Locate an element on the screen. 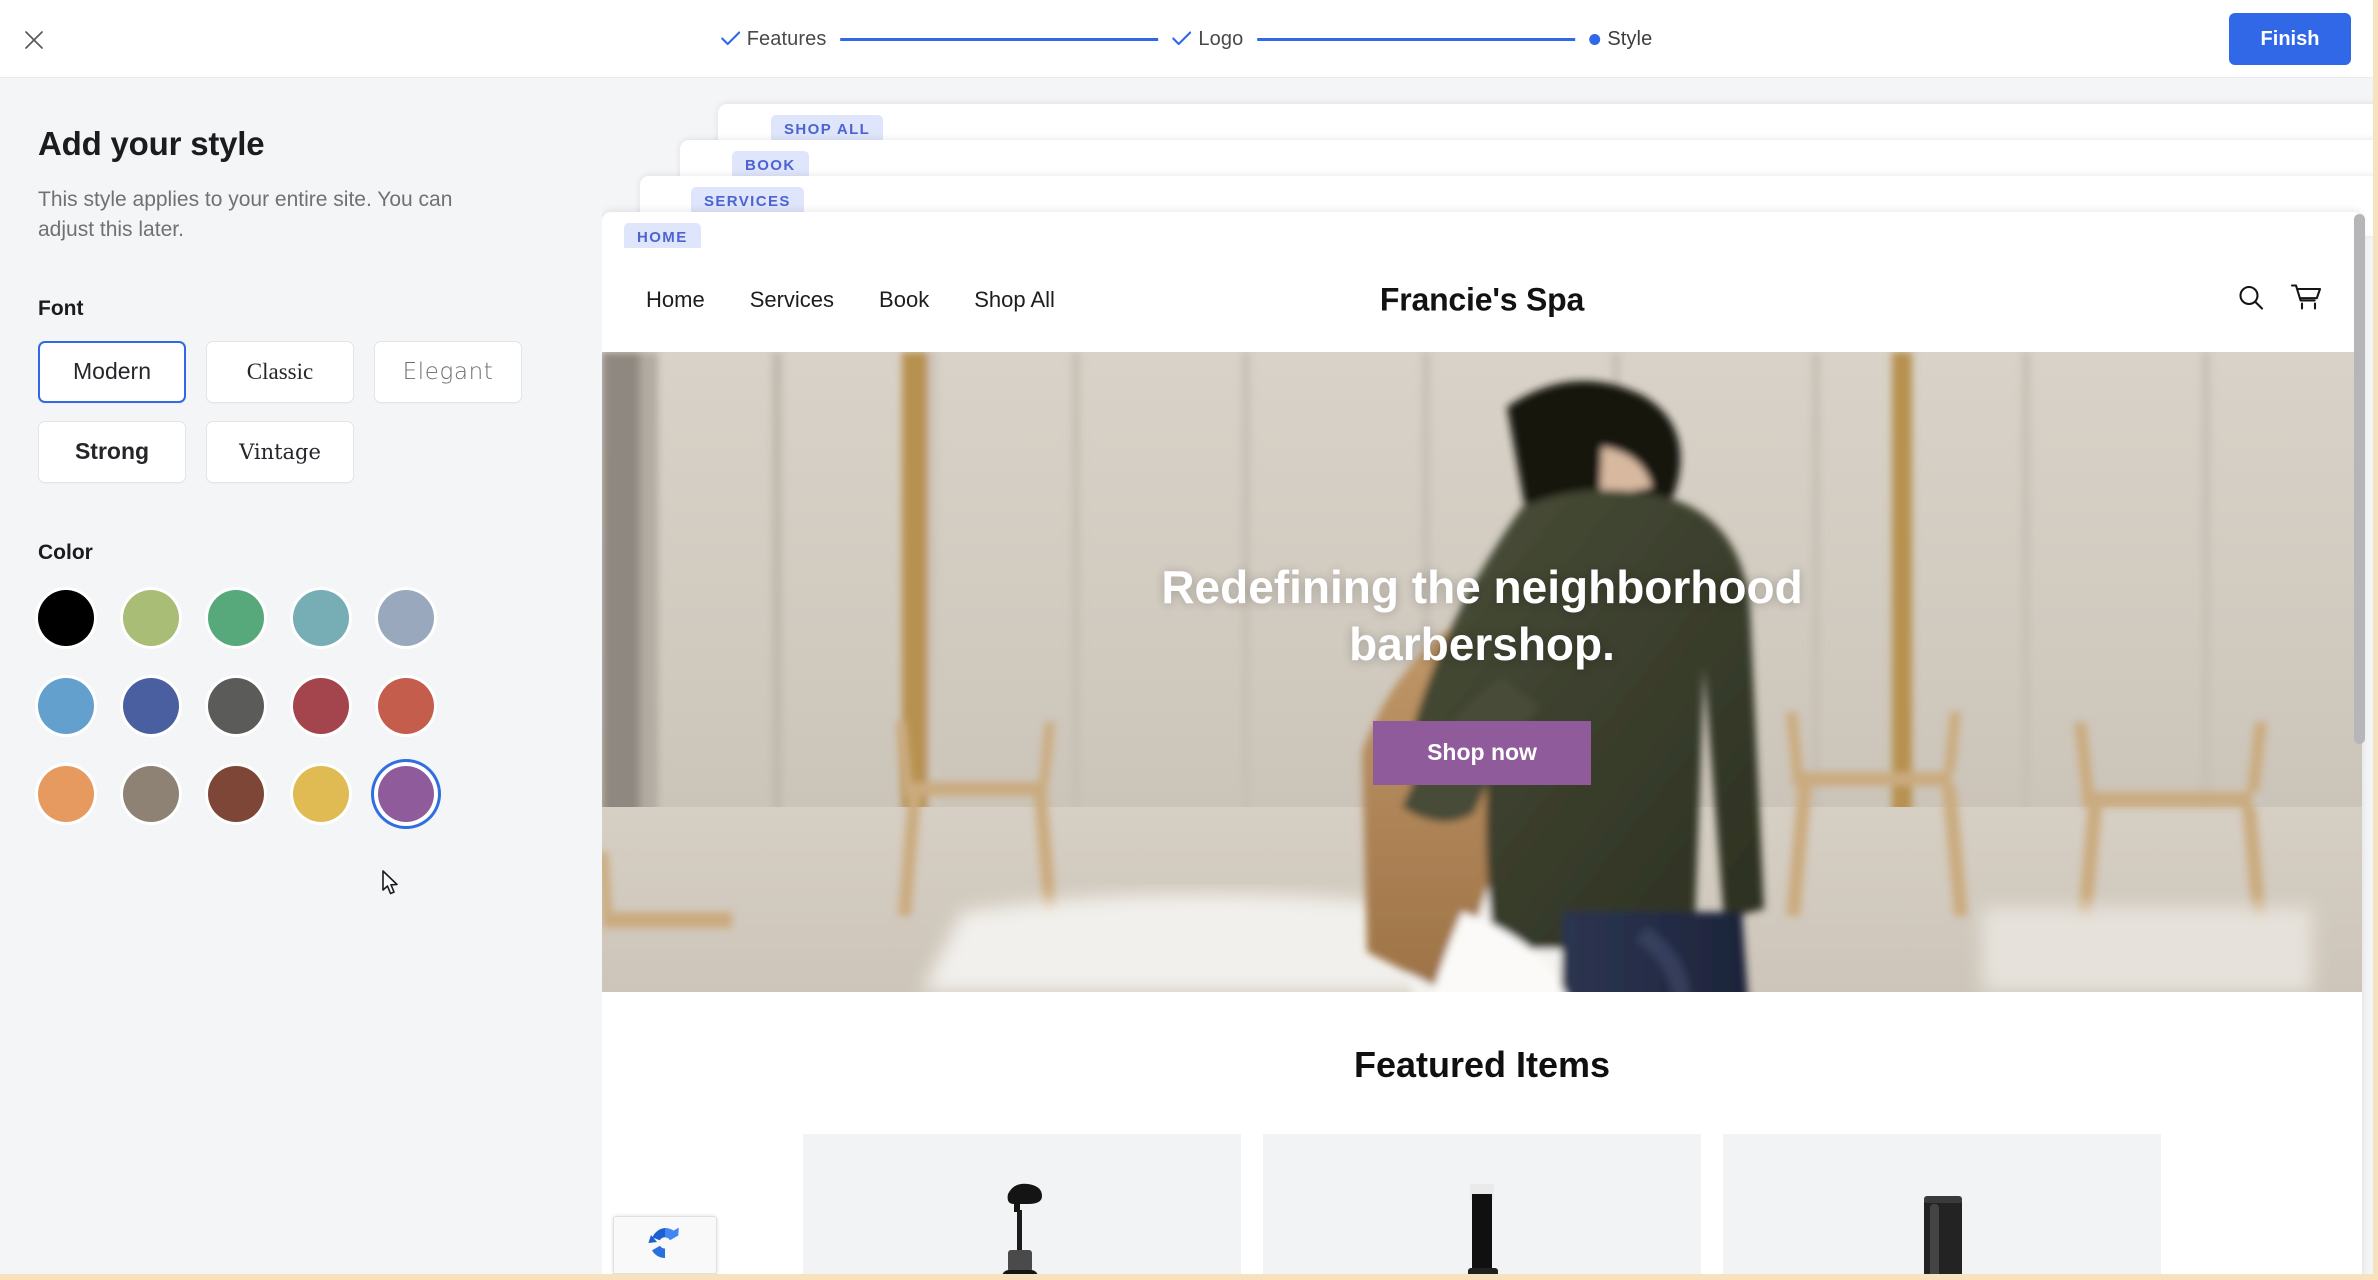  close-button is located at coordinates (34, 40).